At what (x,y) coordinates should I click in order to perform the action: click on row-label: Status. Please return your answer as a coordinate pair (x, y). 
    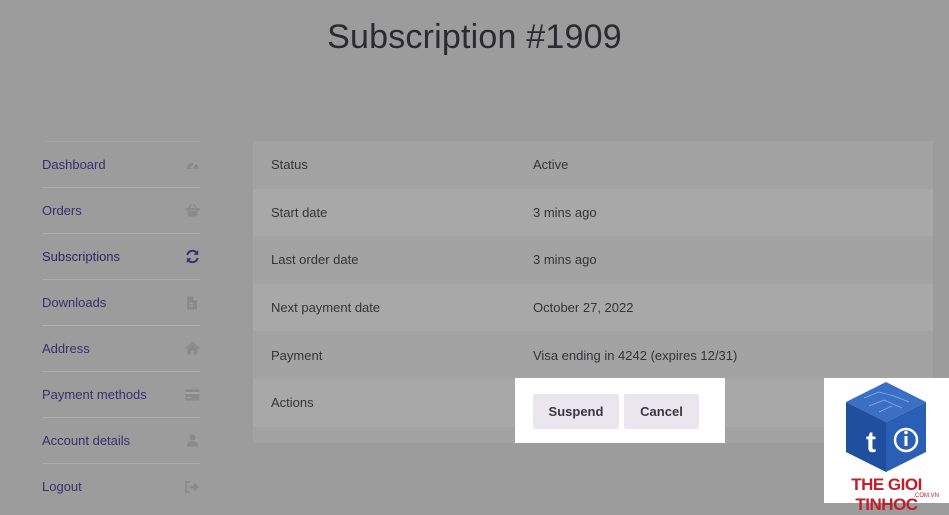
    Looking at the image, I should click on (289, 165).